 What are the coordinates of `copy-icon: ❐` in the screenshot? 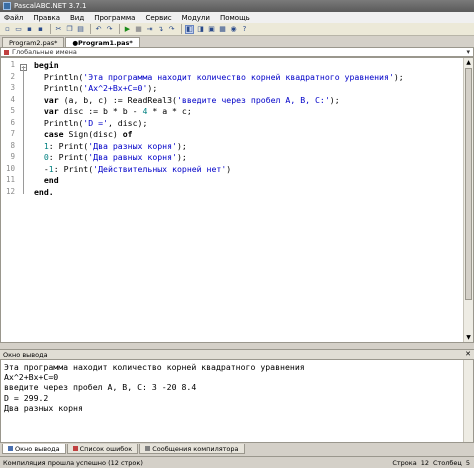 It's located at (69, 29).